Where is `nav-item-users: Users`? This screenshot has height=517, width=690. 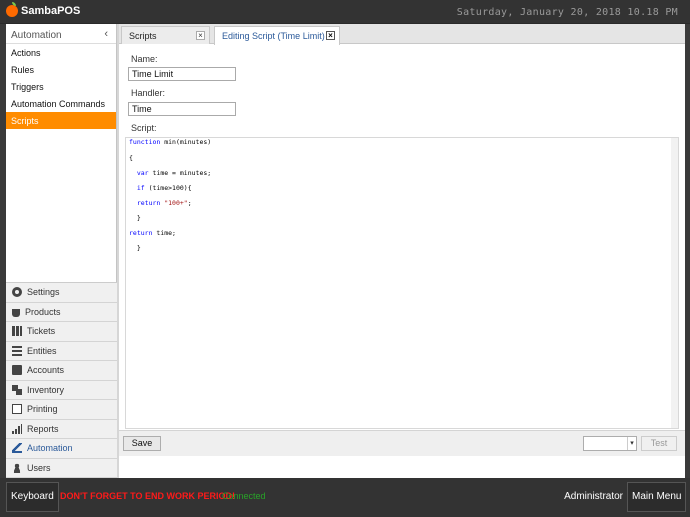 nav-item-users: Users is located at coordinates (61, 468).